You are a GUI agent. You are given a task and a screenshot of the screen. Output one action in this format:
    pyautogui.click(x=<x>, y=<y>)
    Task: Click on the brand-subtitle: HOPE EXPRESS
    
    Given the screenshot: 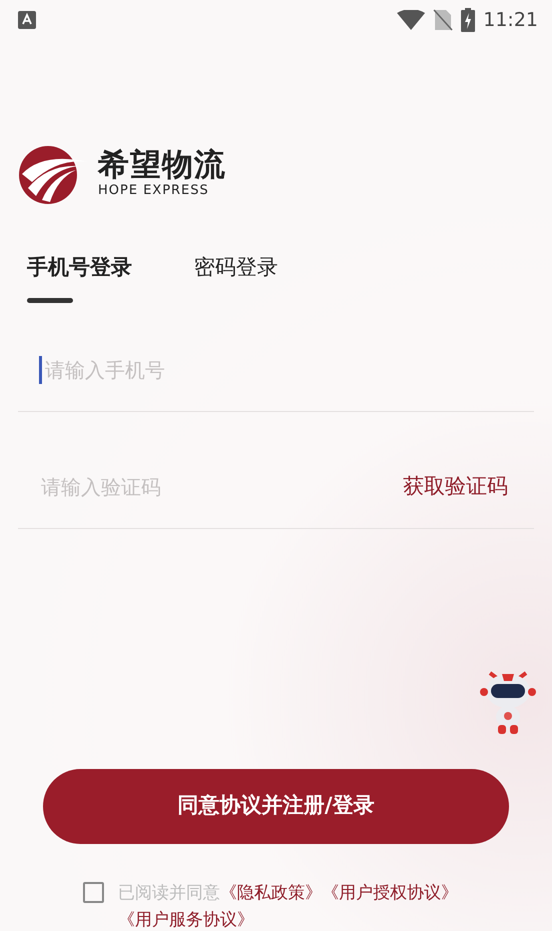 What is the action you would take?
    pyautogui.click(x=154, y=191)
    